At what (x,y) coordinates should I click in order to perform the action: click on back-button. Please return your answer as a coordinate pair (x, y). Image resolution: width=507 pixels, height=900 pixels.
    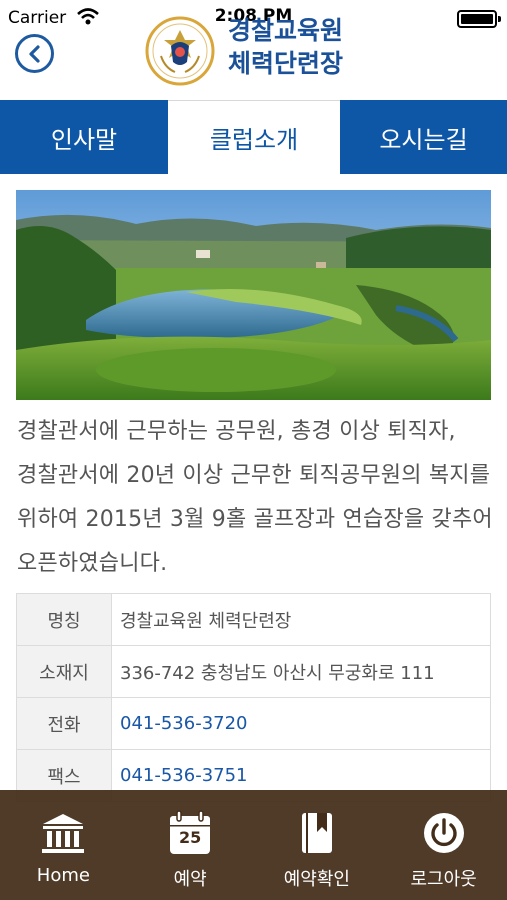
    Looking at the image, I should click on (34, 53).